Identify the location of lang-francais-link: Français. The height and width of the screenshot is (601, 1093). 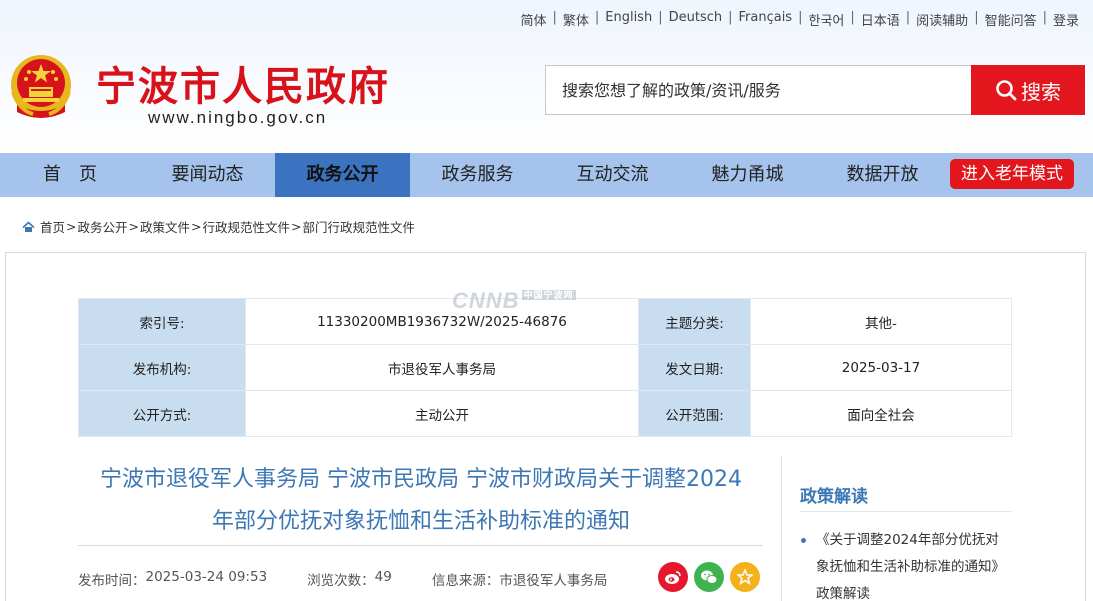
(766, 19).